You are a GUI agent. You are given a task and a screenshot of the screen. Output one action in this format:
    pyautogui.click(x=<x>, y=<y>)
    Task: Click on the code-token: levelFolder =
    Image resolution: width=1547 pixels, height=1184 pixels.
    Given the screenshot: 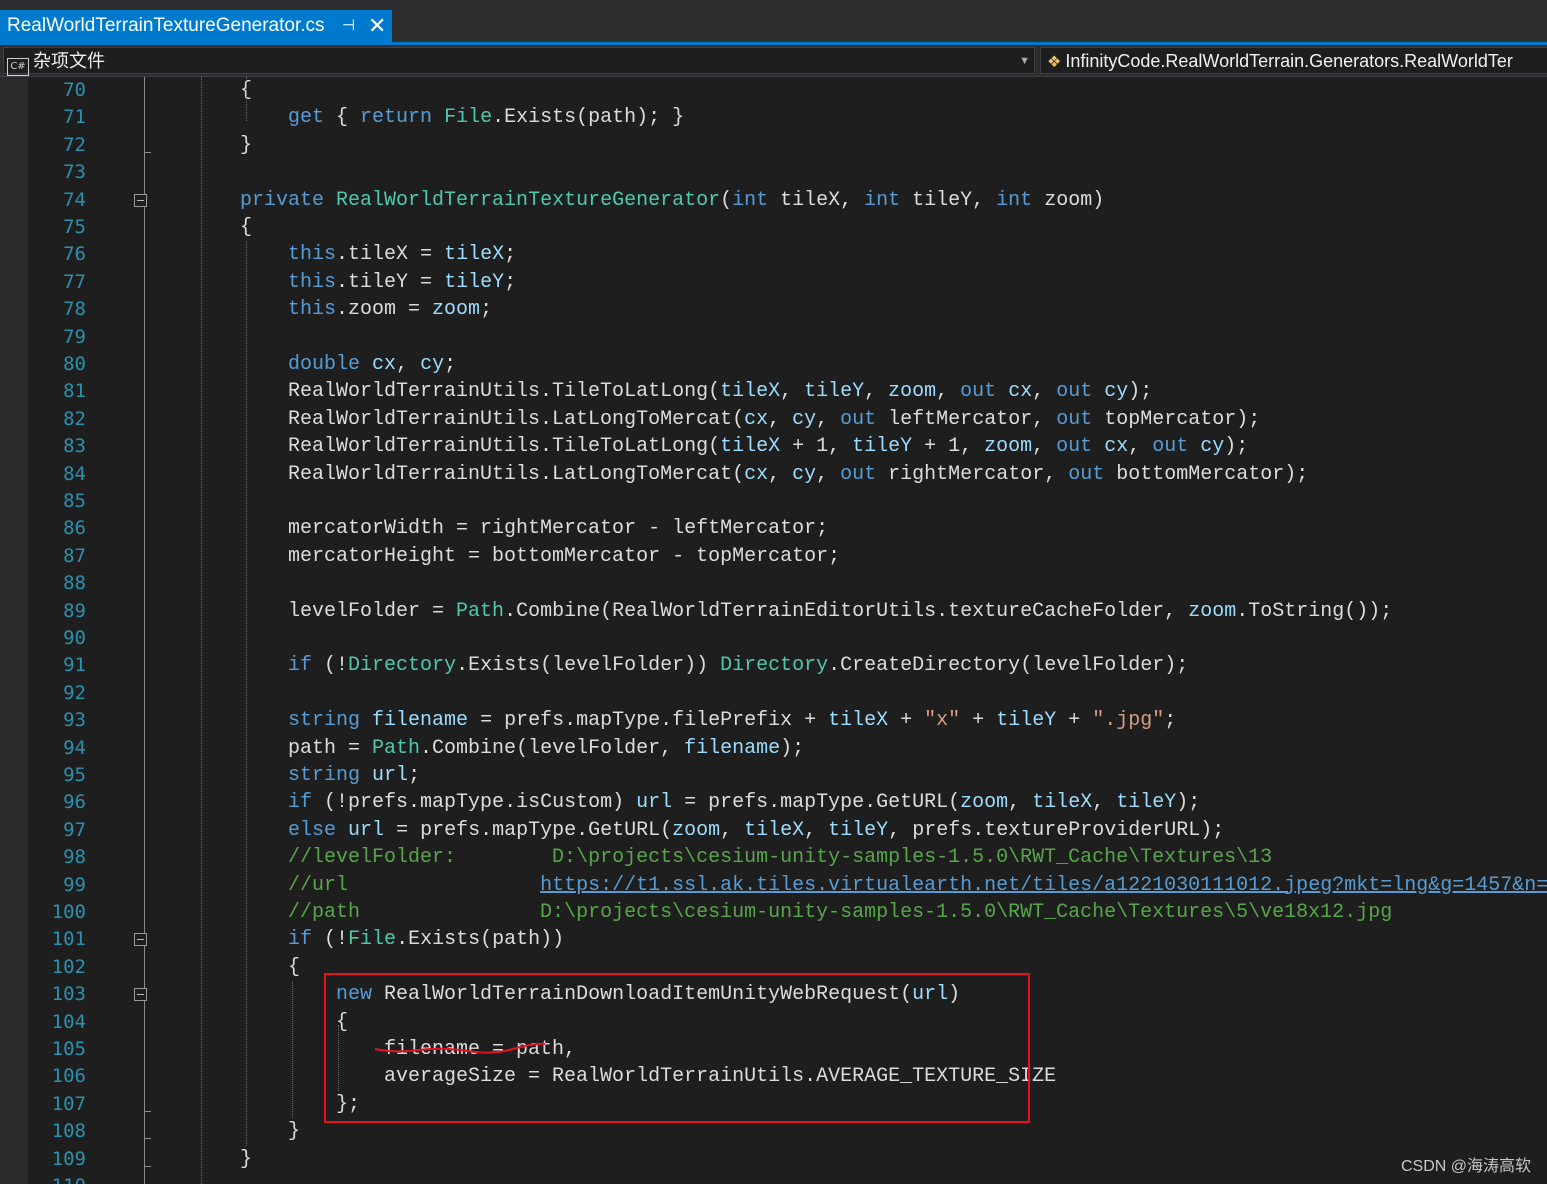 What is the action you would take?
    pyautogui.click(x=348, y=611)
    